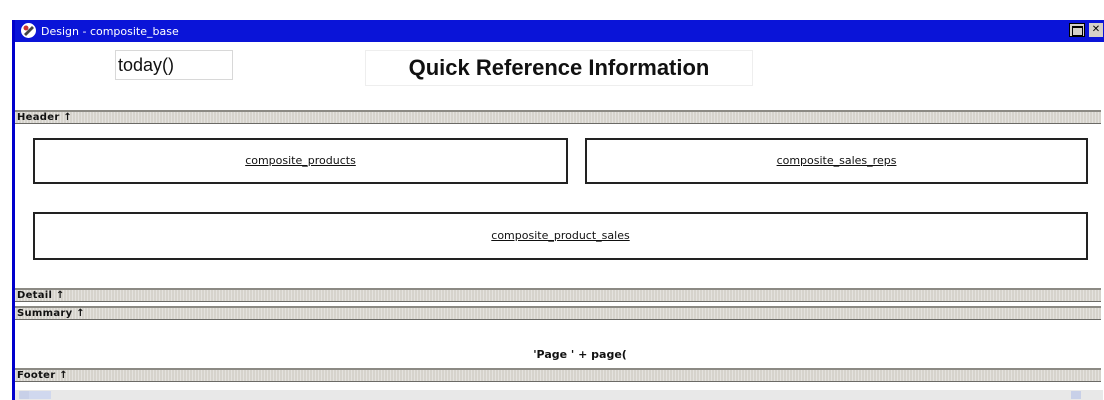  I want to click on app-icon, so click(28, 30).